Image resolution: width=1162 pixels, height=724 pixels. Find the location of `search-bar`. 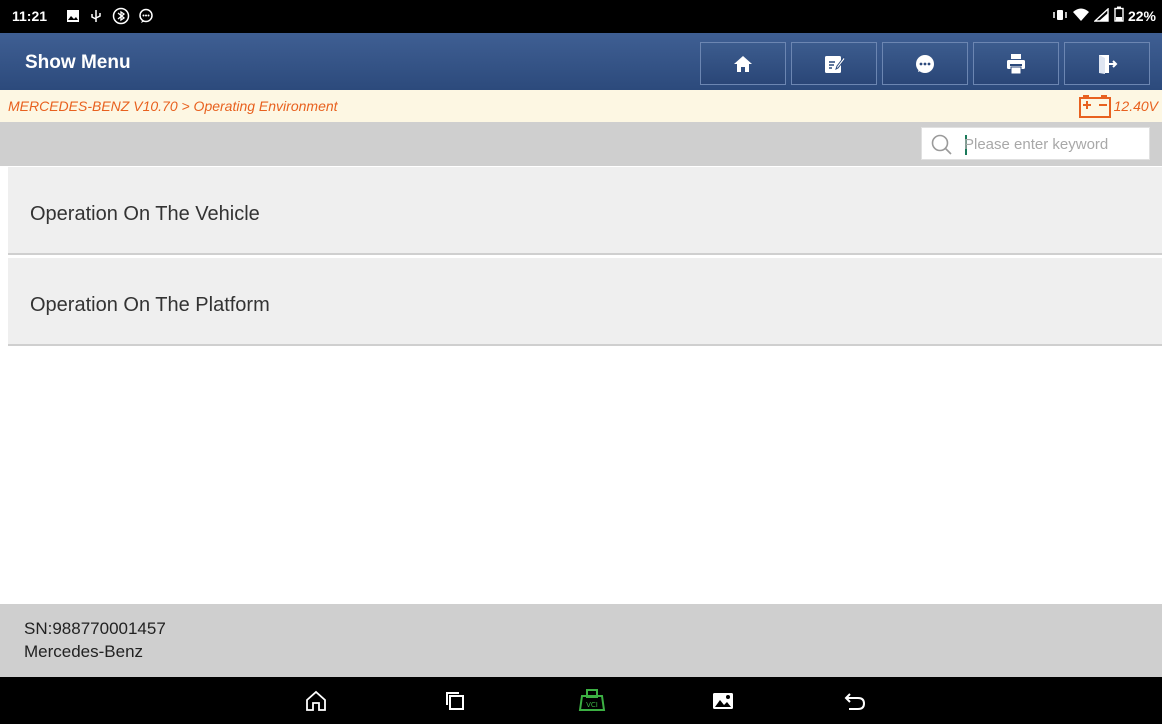

search-bar is located at coordinates (581, 144).